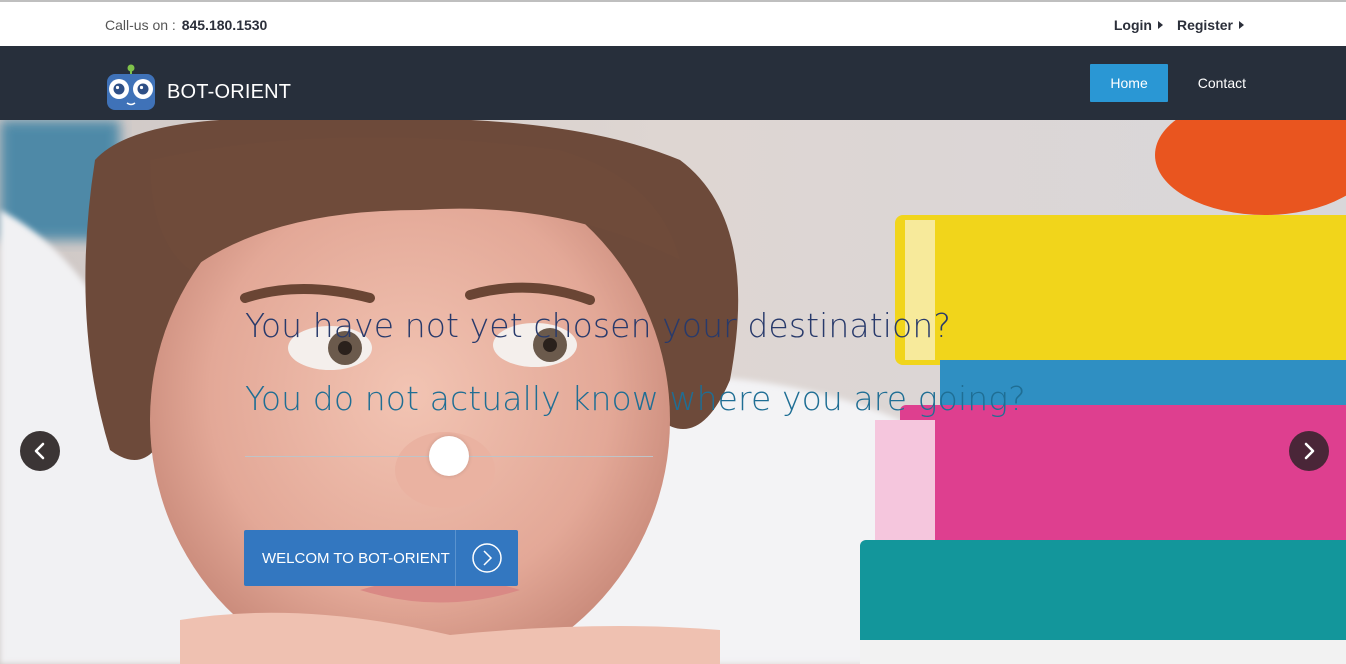  I want to click on chevron-left-icon, so click(39, 451).